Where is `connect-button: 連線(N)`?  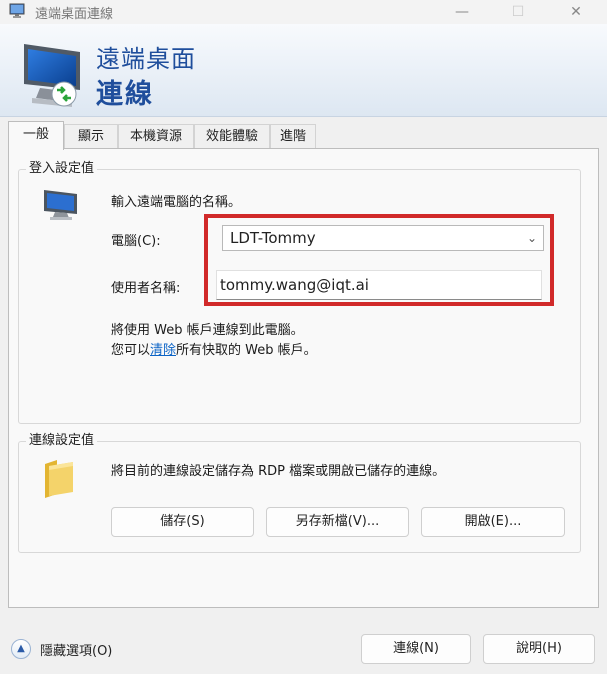 connect-button: 連線(N) is located at coordinates (416, 649).